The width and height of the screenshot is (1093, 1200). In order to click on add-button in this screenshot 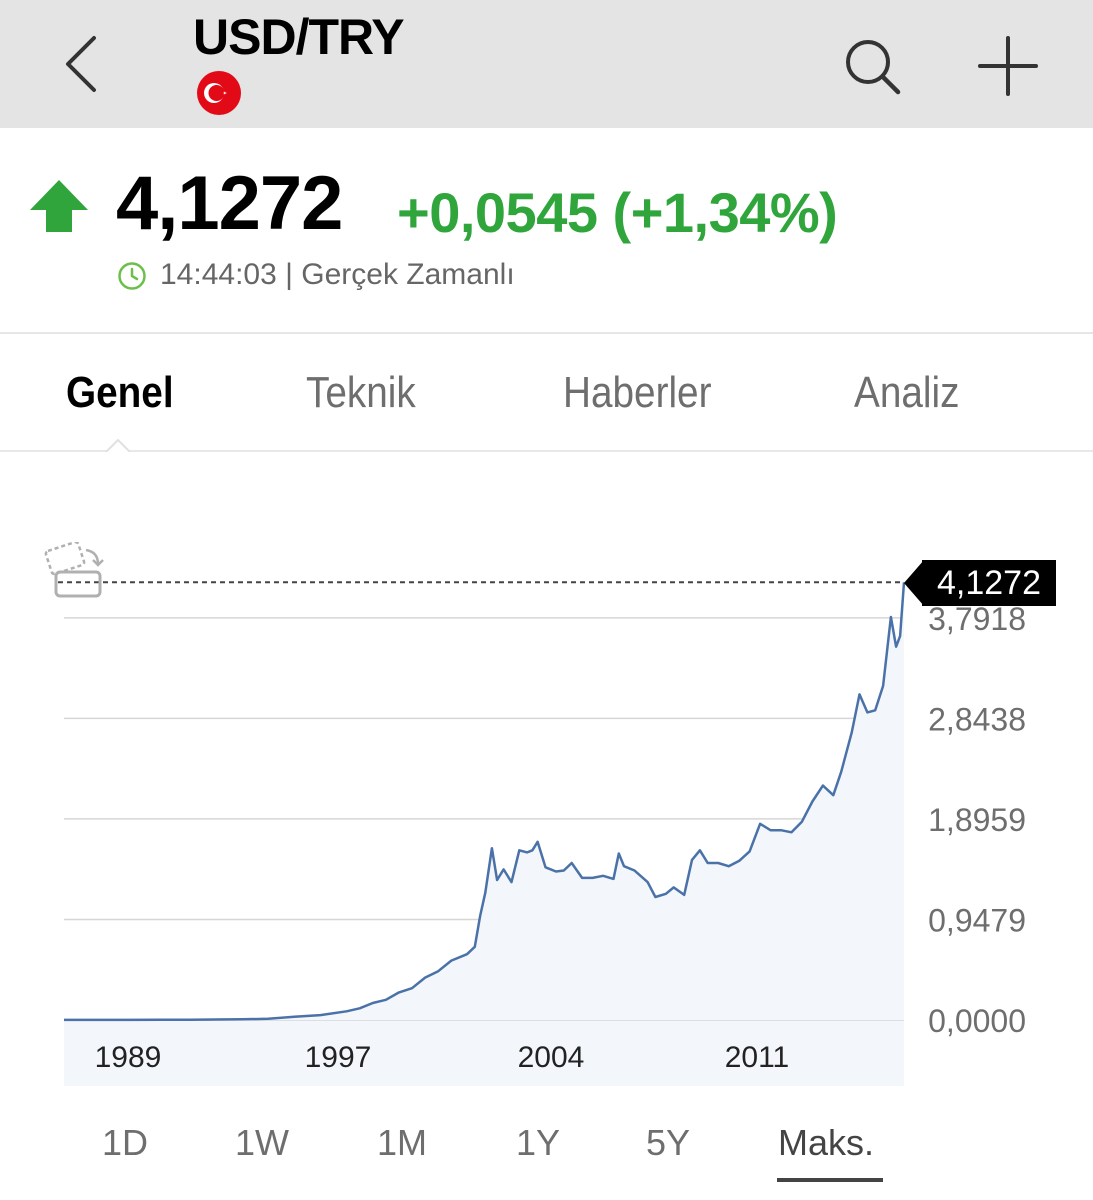, I will do `click(1008, 66)`.